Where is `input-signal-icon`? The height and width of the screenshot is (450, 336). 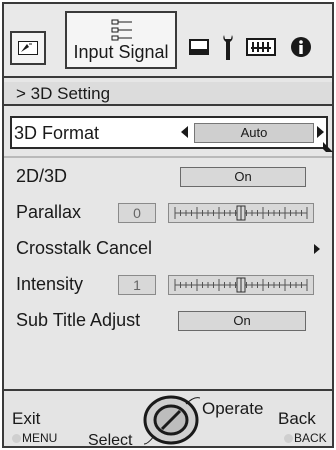
input-signal-icon is located at coordinates (121, 30).